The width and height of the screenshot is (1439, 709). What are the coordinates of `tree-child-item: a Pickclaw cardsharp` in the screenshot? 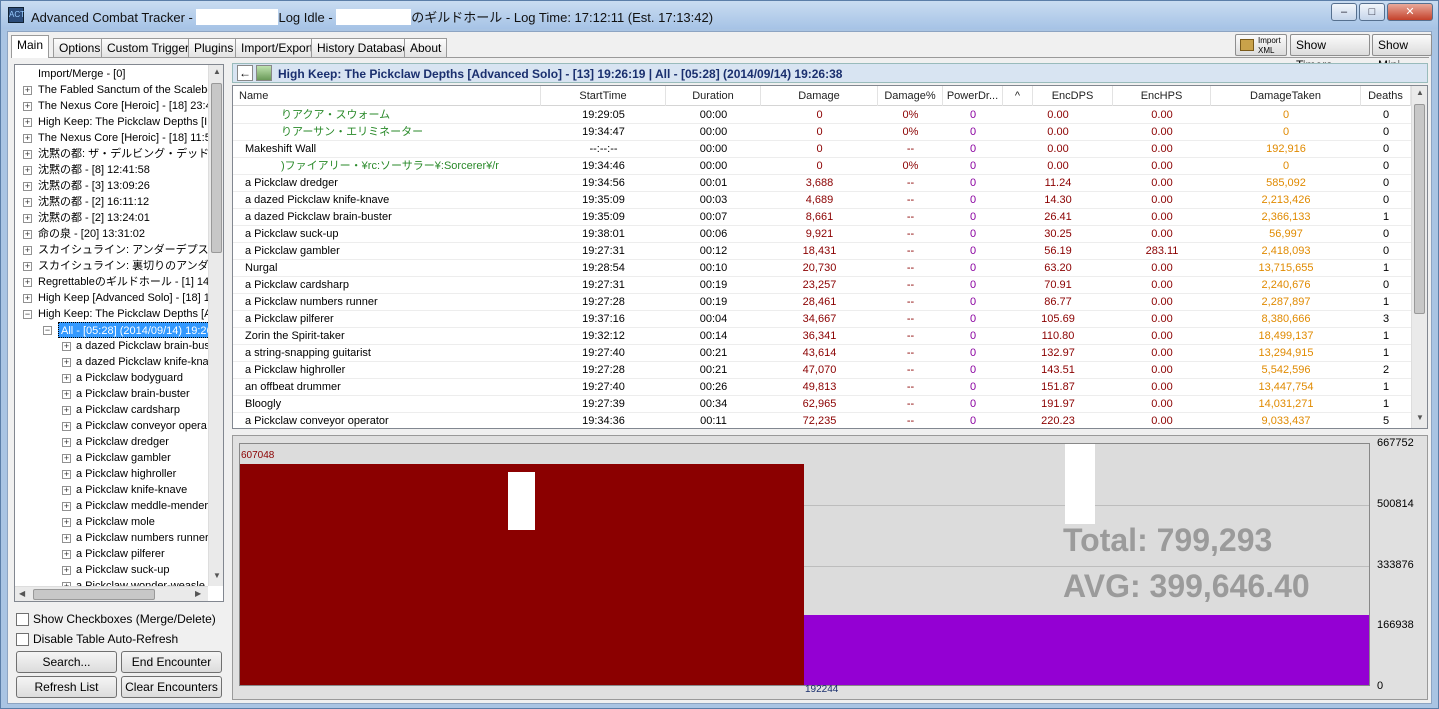 It's located at (128, 410).